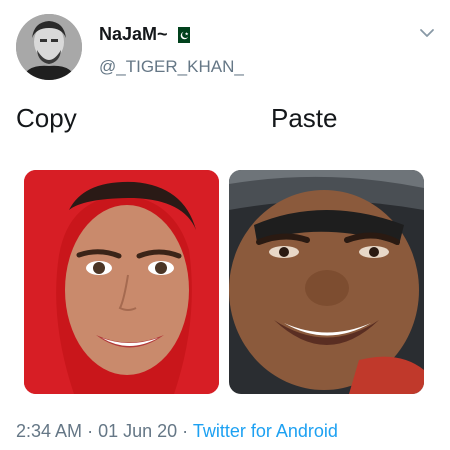  I want to click on author-display-name: NaJaM~, so click(144, 34).